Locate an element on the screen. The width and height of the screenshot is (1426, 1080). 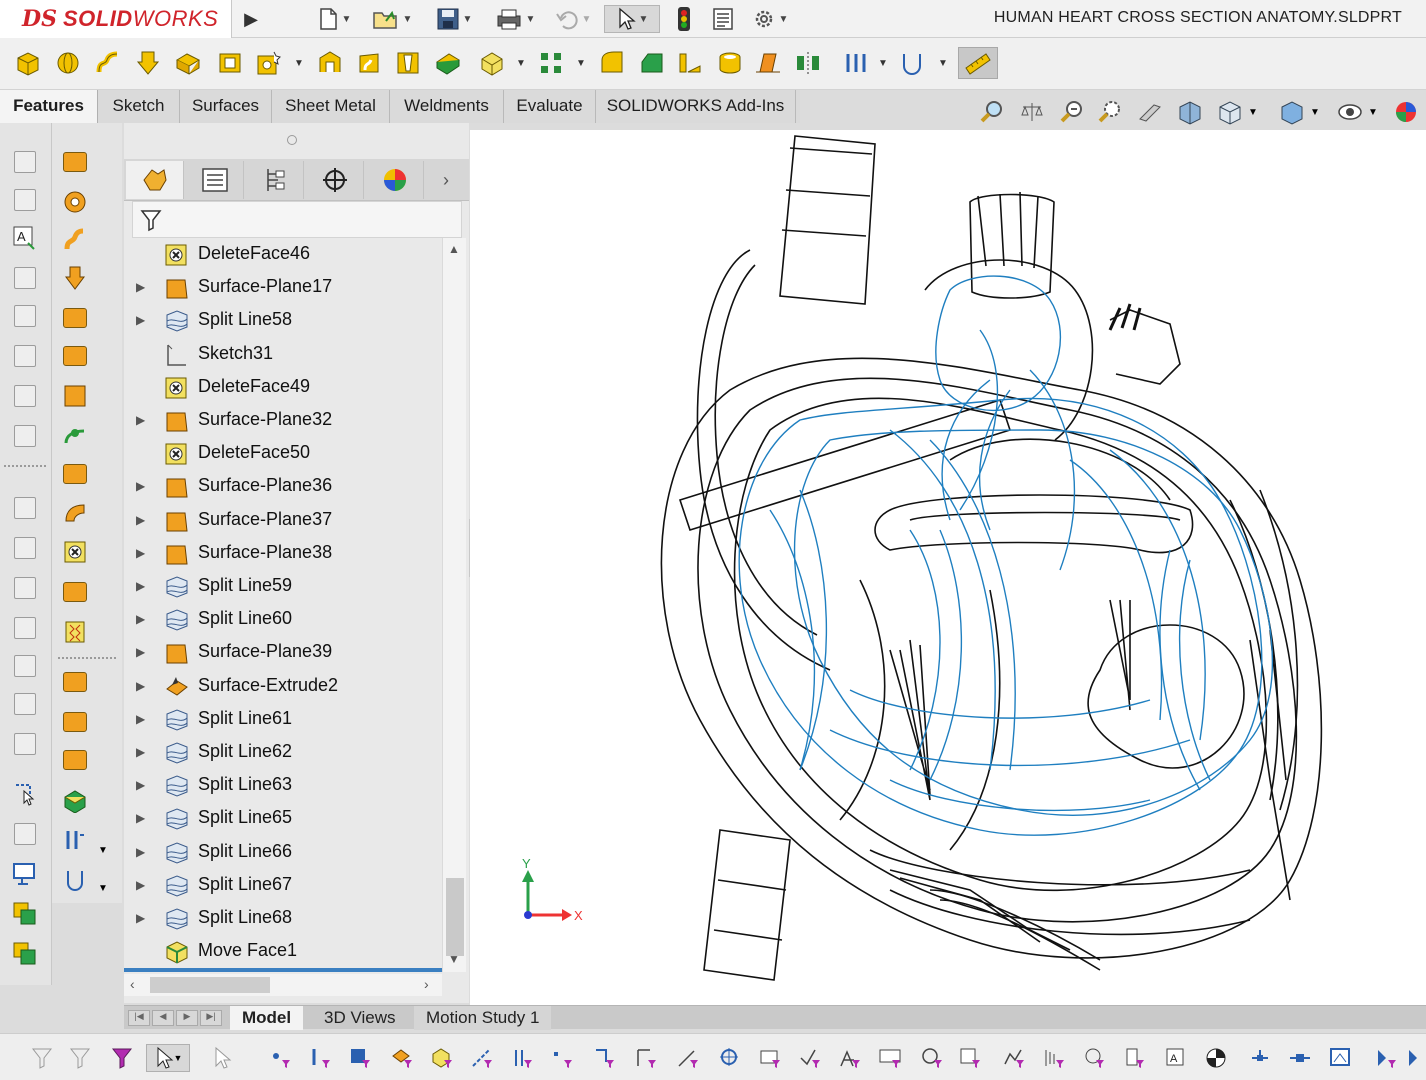
panel-scroll-right-icon: › is located at coordinates (446, 180).